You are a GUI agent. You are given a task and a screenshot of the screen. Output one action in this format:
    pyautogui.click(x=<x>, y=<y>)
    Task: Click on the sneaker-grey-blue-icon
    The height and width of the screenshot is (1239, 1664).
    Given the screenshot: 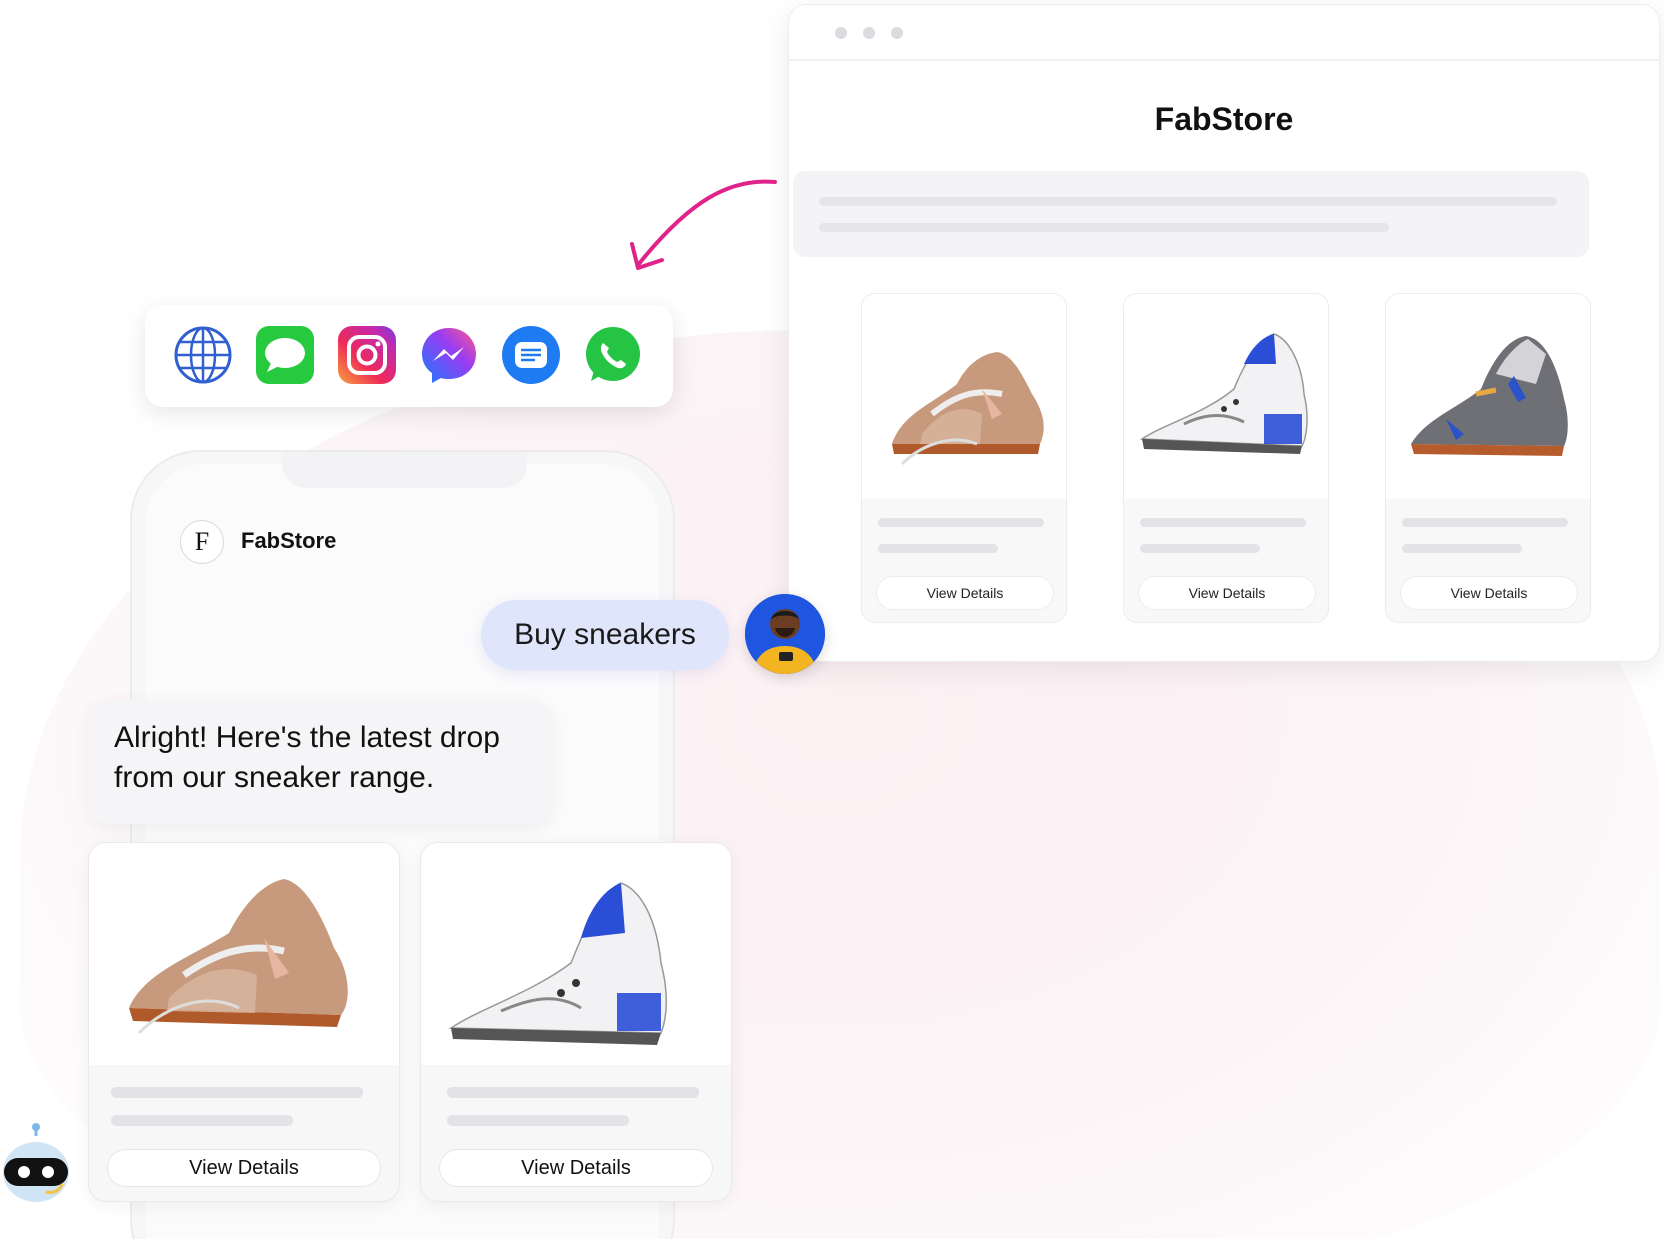 What is the action you would take?
    pyautogui.click(x=1489, y=396)
    